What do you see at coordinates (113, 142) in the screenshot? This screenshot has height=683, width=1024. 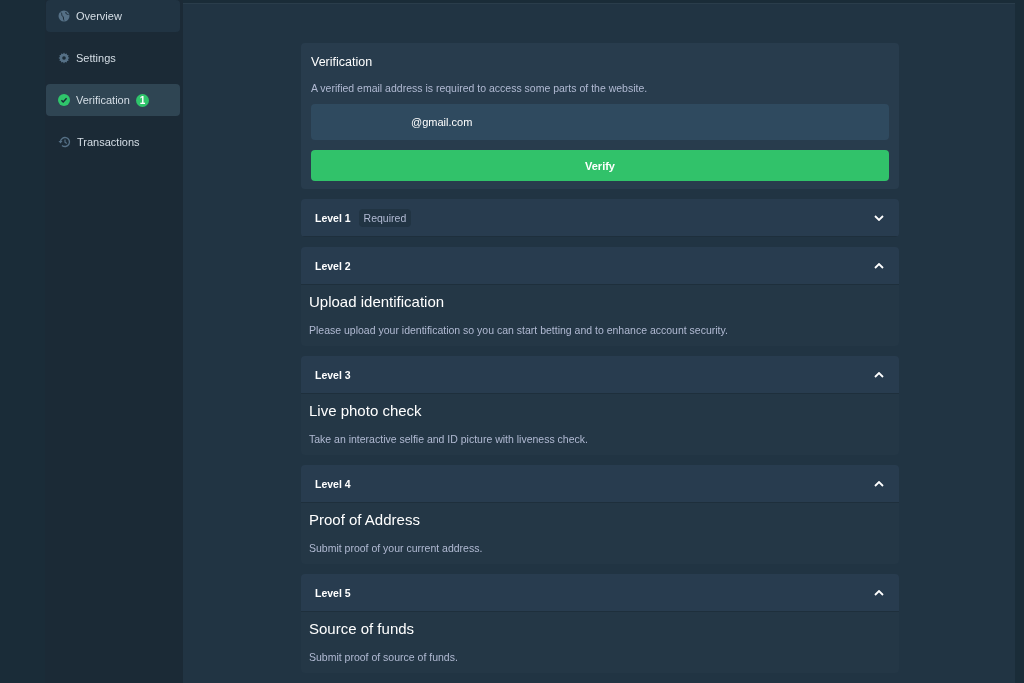 I see `sidebar-item: Transactions` at bounding box center [113, 142].